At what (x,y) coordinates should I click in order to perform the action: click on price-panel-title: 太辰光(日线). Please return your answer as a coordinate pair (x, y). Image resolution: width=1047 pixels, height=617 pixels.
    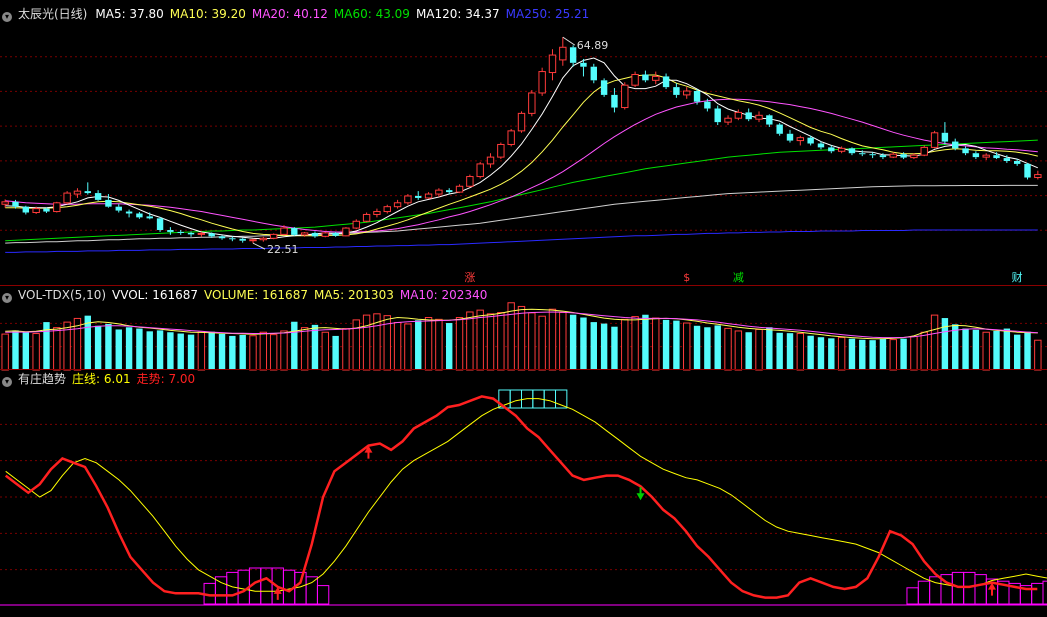
    Looking at the image, I should click on (53, 14).